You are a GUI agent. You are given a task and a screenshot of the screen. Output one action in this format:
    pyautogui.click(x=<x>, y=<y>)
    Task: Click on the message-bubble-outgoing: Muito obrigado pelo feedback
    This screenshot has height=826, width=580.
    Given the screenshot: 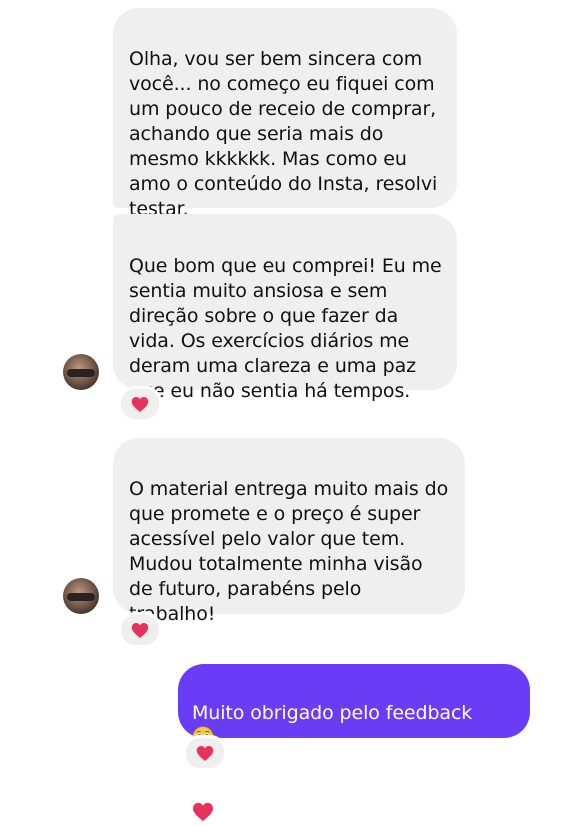 What is the action you would take?
    pyautogui.click(x=354, y=743)
    